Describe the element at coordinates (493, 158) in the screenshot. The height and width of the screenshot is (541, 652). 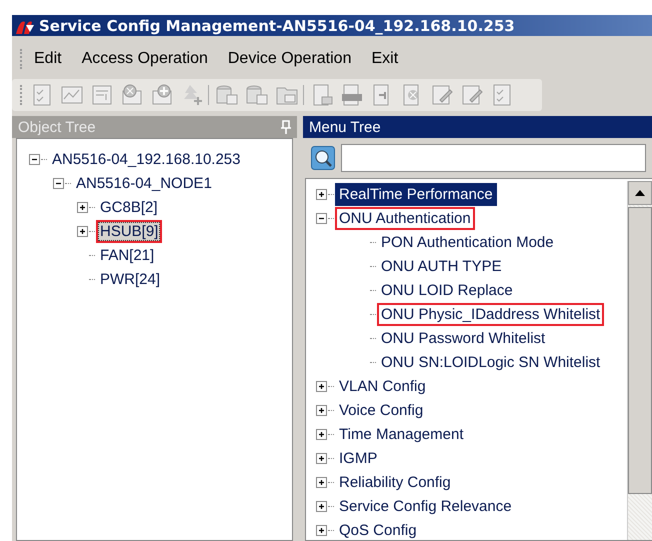
I see `search-field` at that location.